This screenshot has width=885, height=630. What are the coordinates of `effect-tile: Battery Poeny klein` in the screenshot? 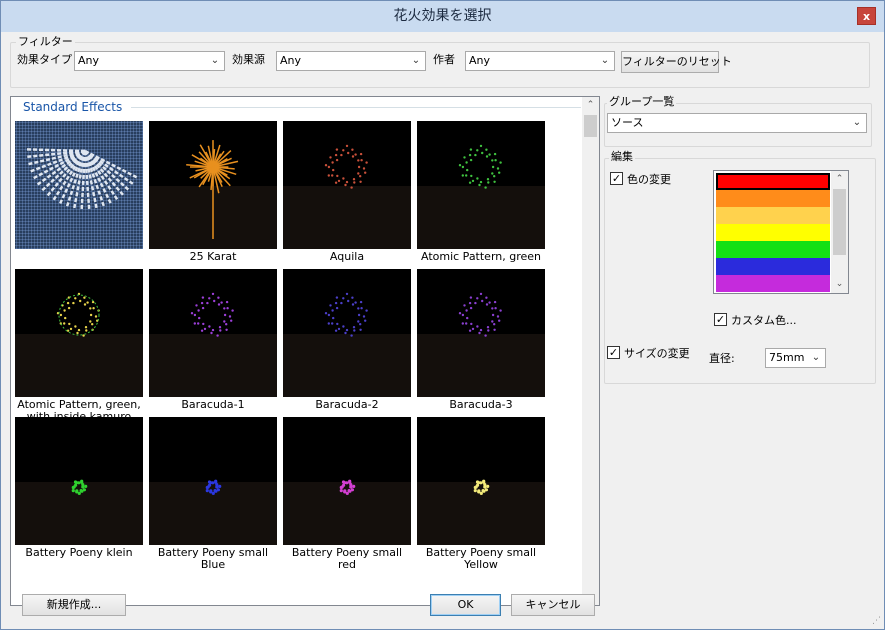 It's located at (82, 490).